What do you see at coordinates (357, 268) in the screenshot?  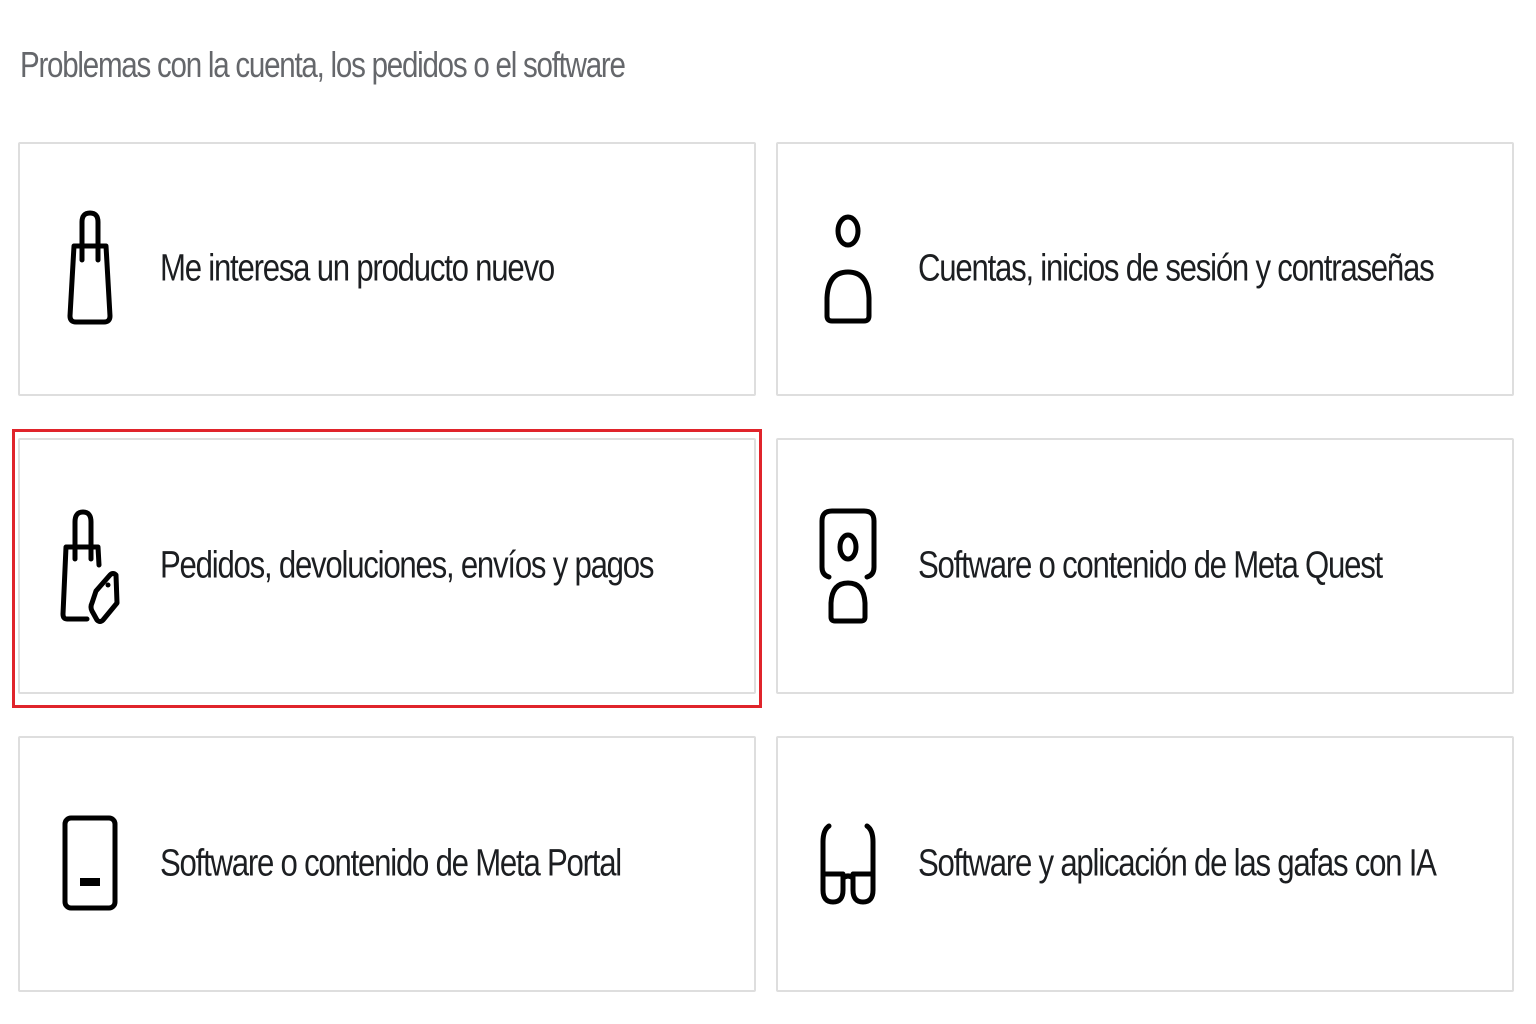 I see `card-label: Me interesa un producto nuevo` at bounding box center [357, 268].